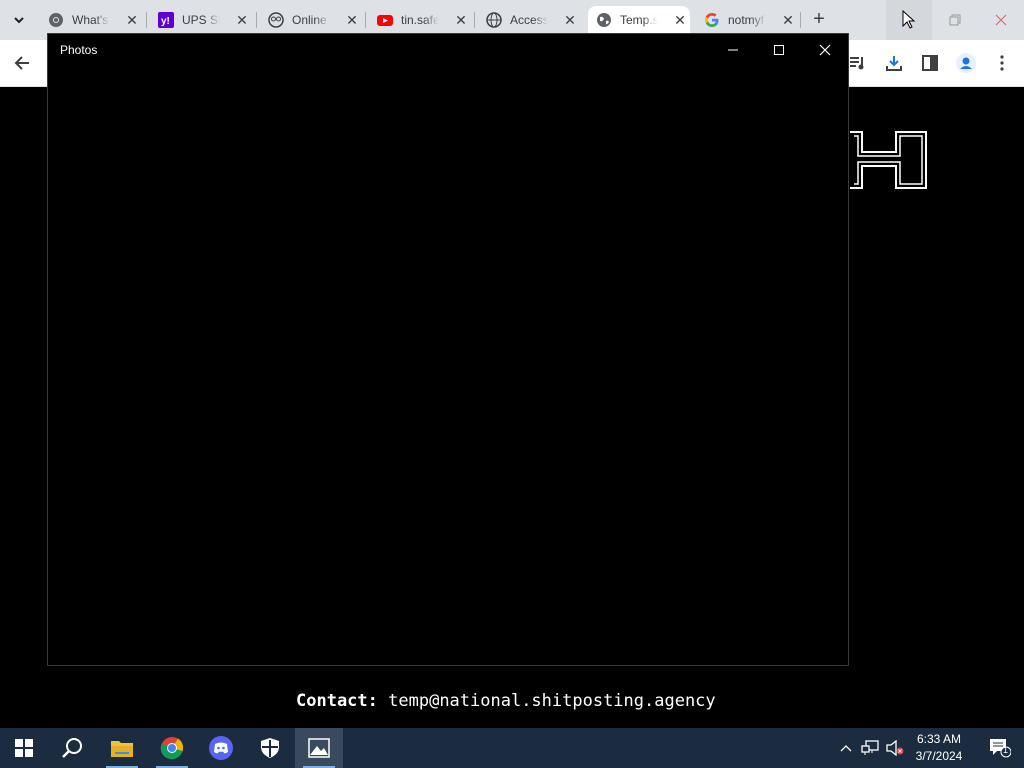 Image resolution: width=1024 pixels, height=768 pixels. I want to click on music-queue-icon, so click(857, 63).